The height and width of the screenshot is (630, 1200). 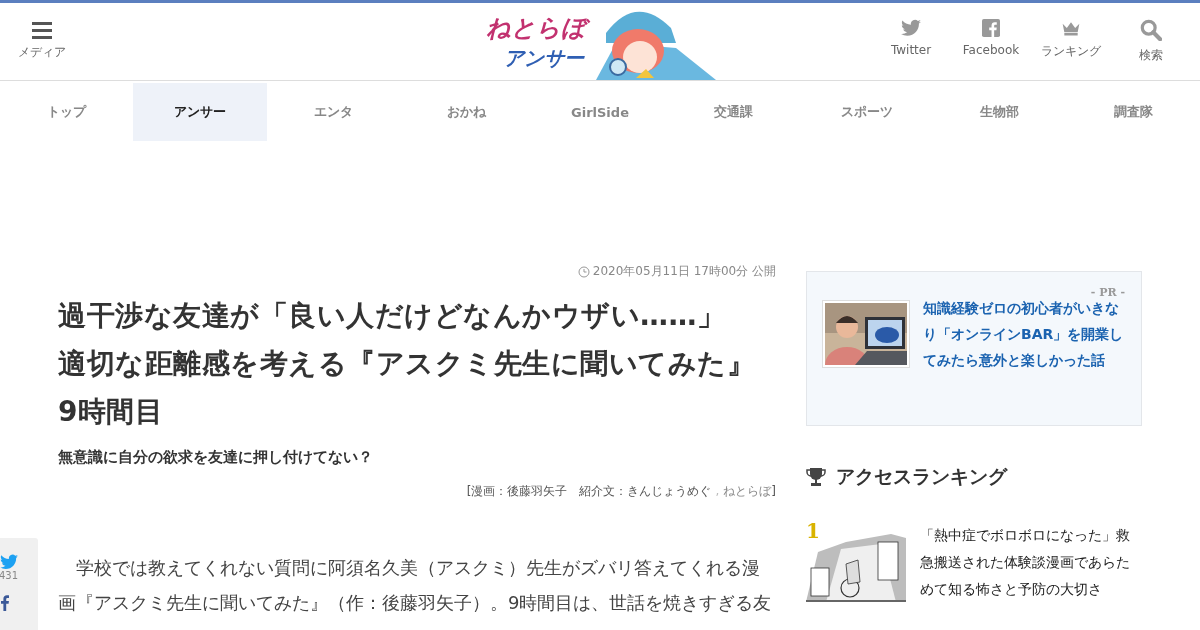 What do you see at coordinates (42, 41) in the screenshot?
I see `menu-button: メディア` at bounding box center [42, 41].